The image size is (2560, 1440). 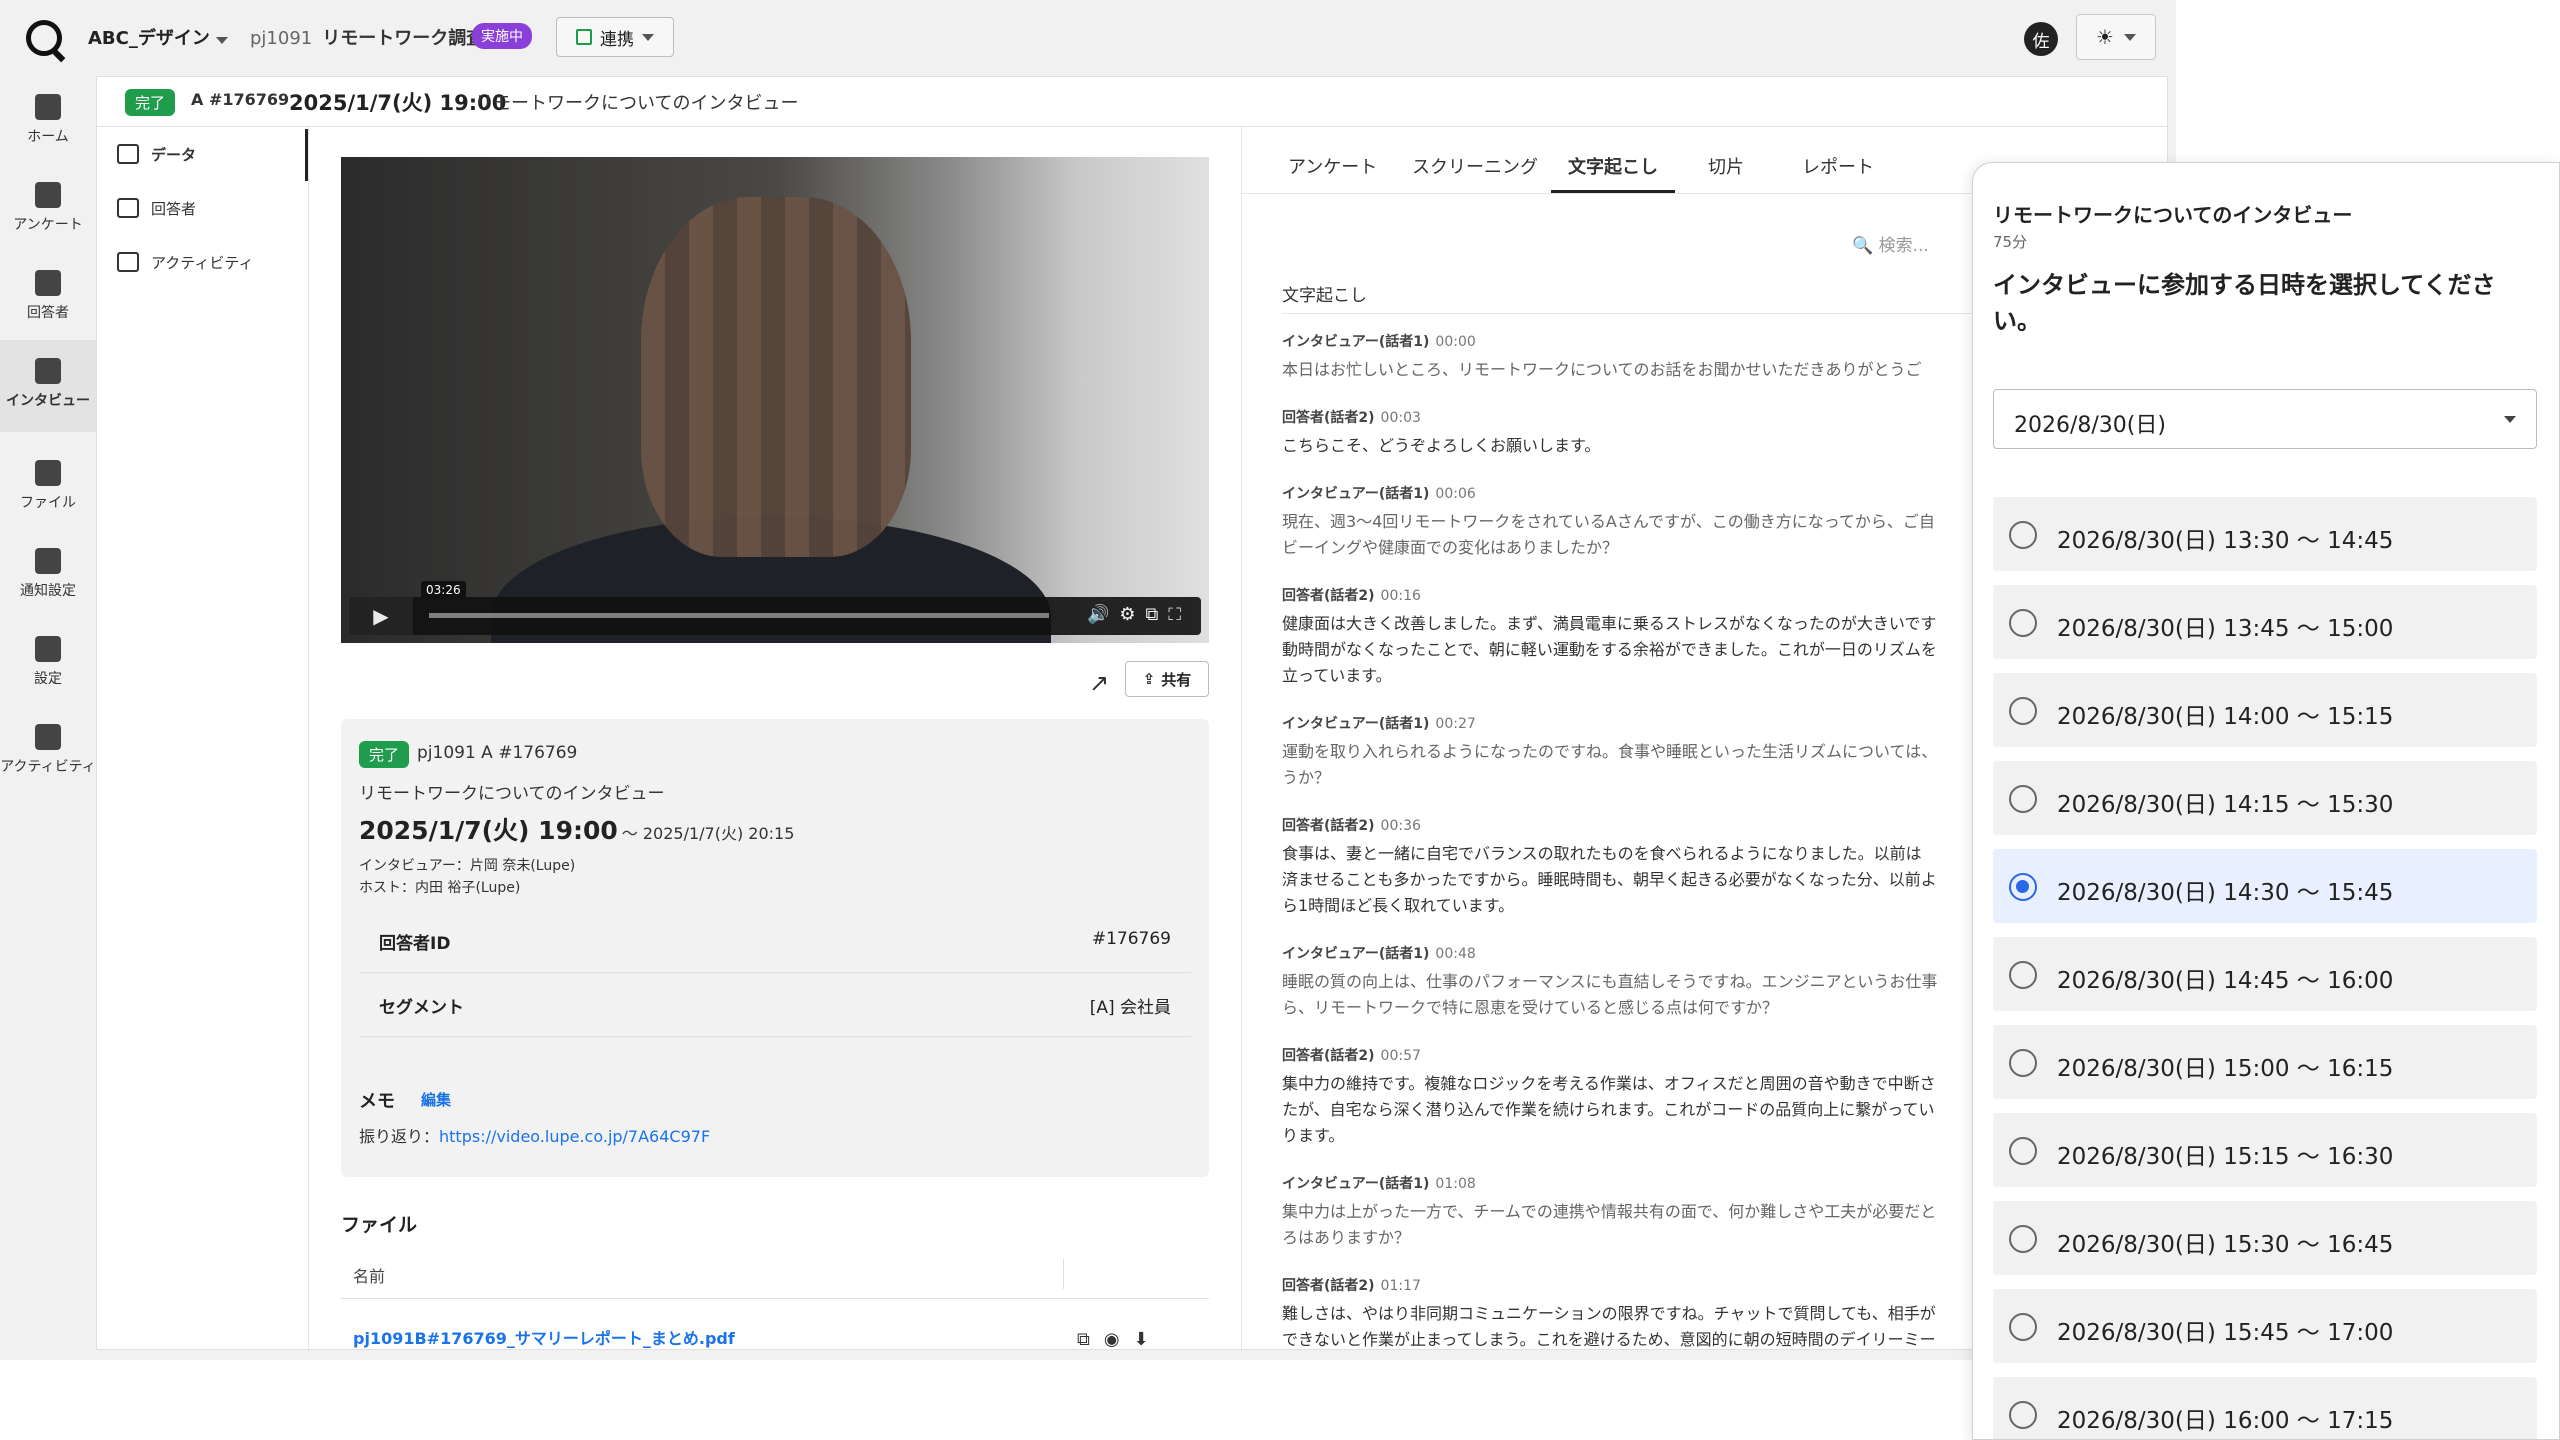 What do you see at coordinates (648, 37) in the screenshot?
I see `chevron-down-icon` at bounding box center [648, 37].